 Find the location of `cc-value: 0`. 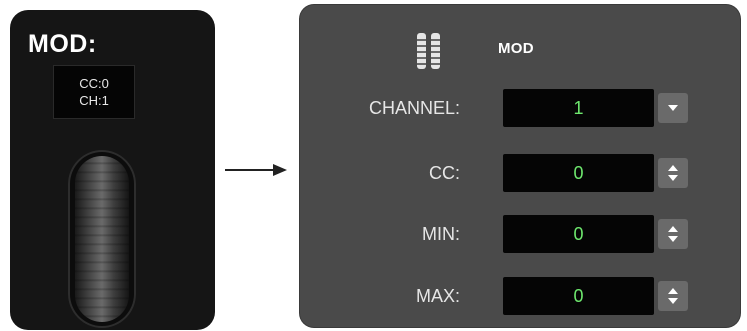

cc-value: 0 is located at coordinates (578, 173).